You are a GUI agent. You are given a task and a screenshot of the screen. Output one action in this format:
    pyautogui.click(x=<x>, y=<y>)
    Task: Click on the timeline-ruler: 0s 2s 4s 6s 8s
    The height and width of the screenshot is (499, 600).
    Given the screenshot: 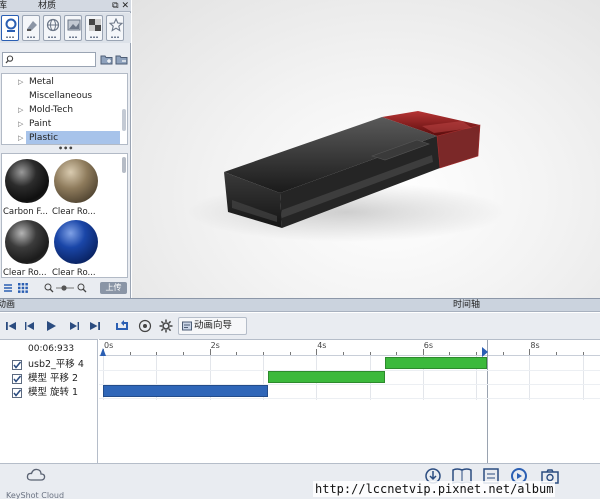 What is the action you would take?
    pyautogui.click(x=349, y=348)
    